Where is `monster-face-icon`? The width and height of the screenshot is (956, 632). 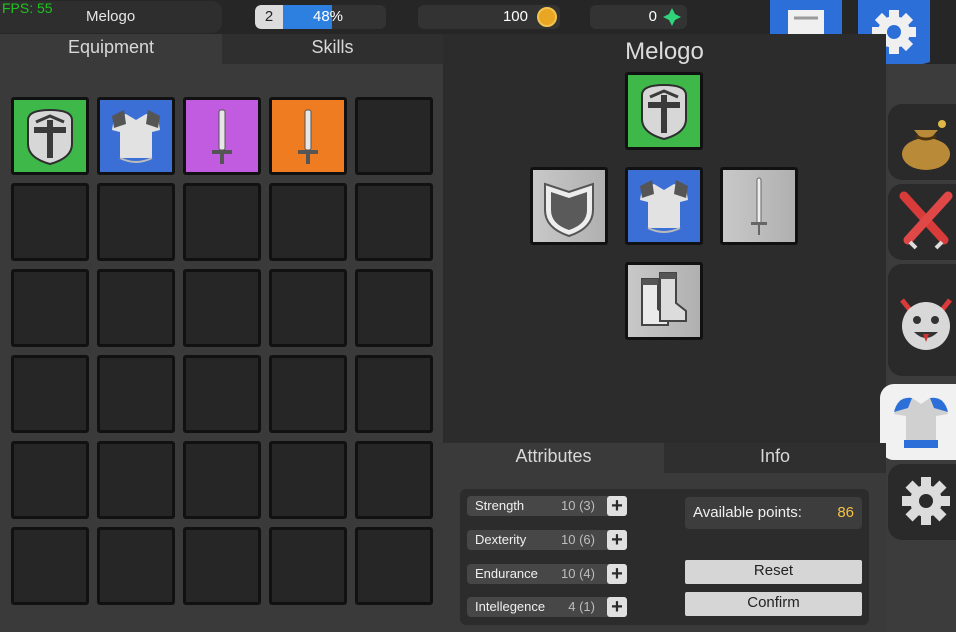 monster-face-icon is located at coordinates (926, 324).